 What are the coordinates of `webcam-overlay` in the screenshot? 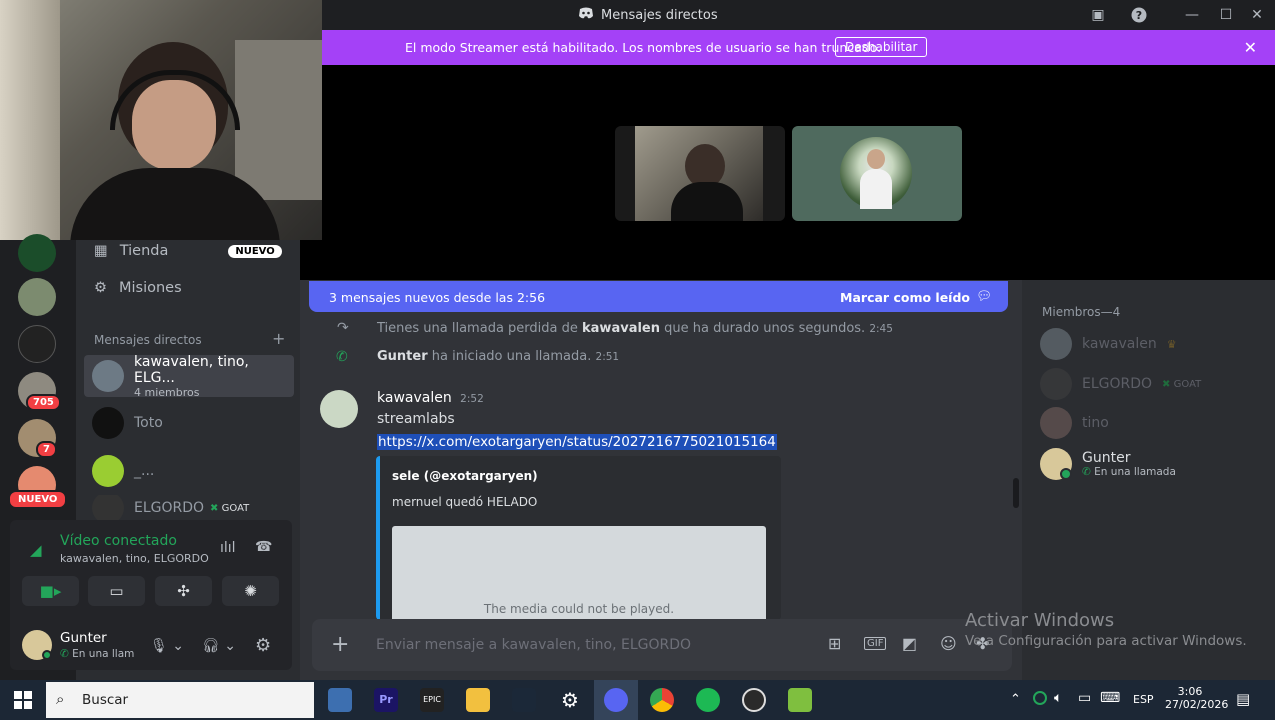 It's located at (161, 120).